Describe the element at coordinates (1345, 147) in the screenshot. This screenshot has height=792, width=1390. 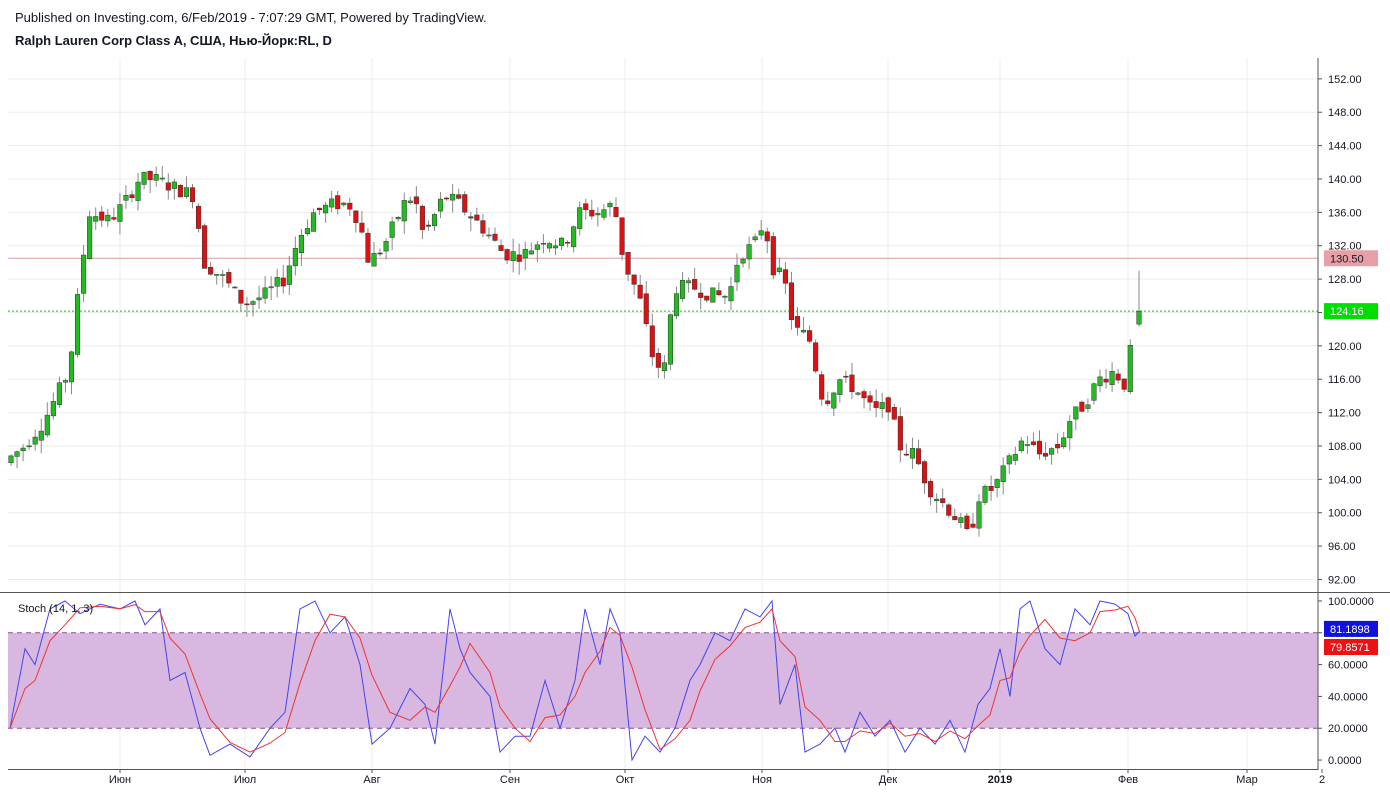
I see `y-tick-label: 144.00` at that location.